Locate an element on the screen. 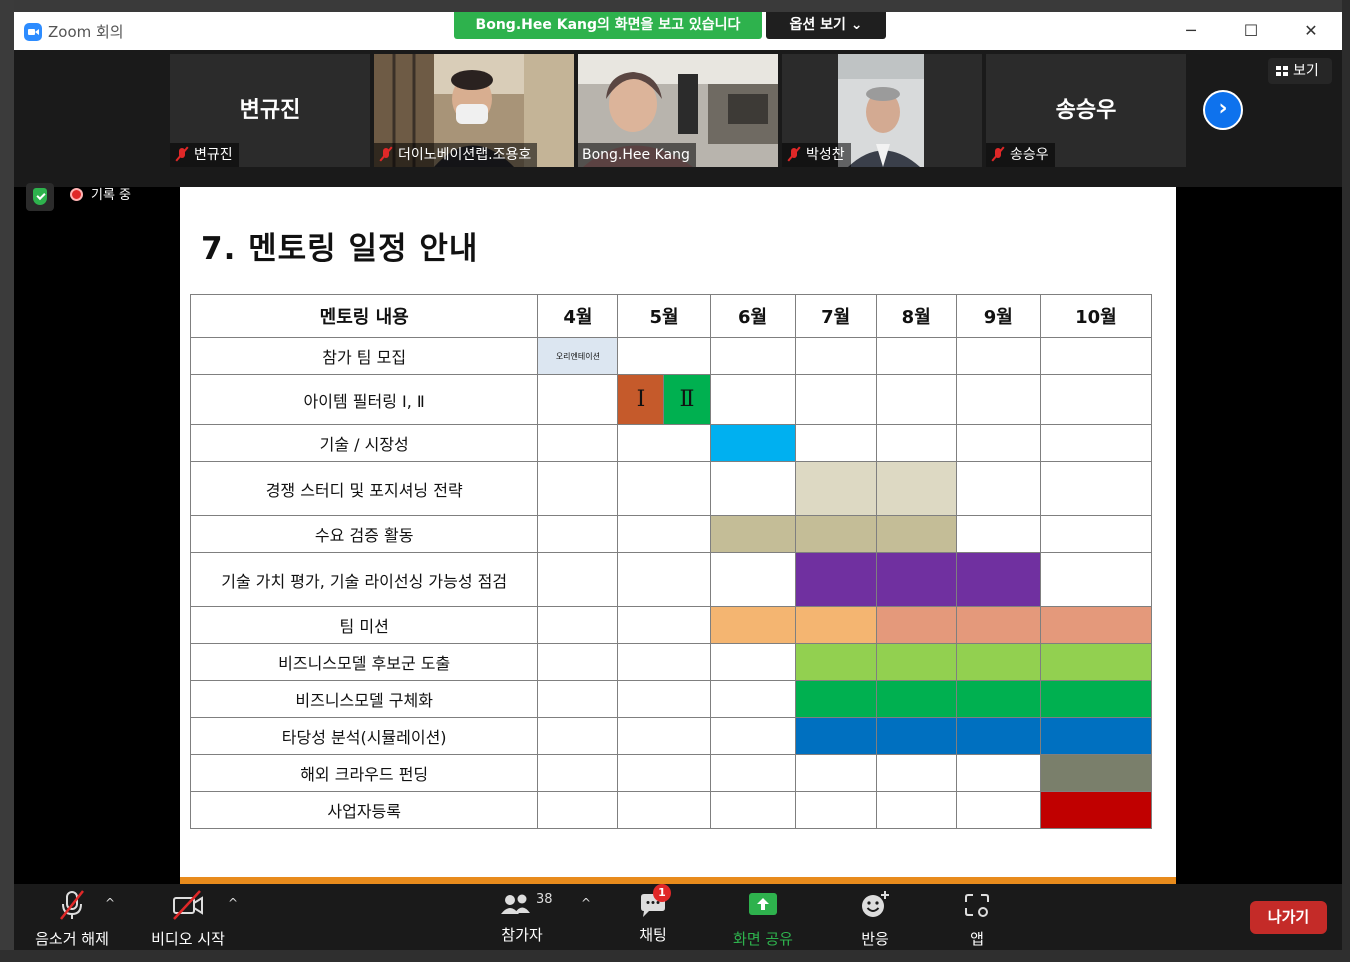  header-month: 6월 is located at coordinates (752, 316).